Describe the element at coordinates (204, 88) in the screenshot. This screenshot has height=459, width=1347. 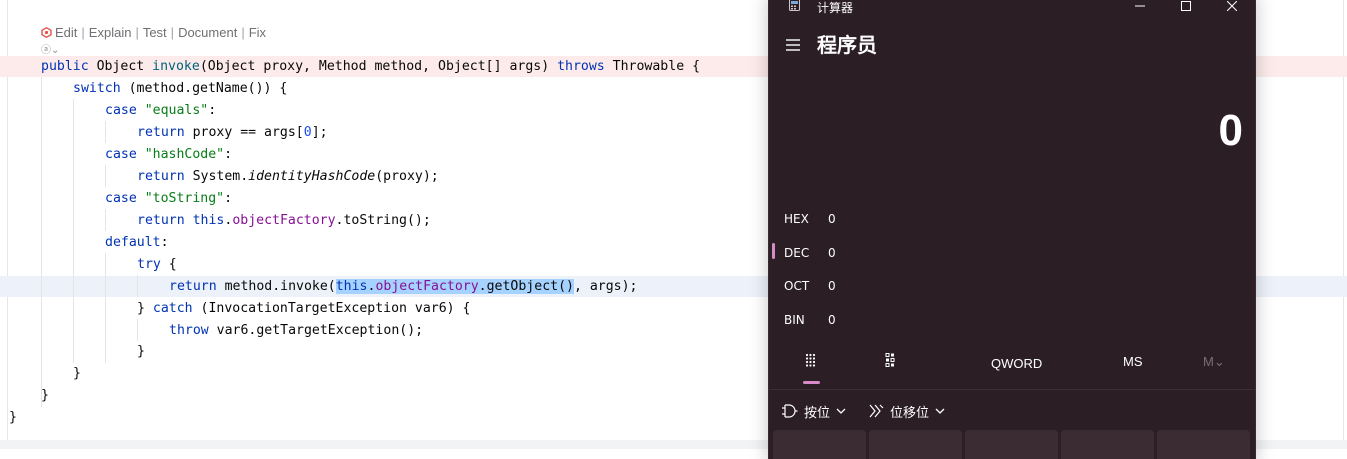
I see `code-text: (method.getName()) {` at that location.